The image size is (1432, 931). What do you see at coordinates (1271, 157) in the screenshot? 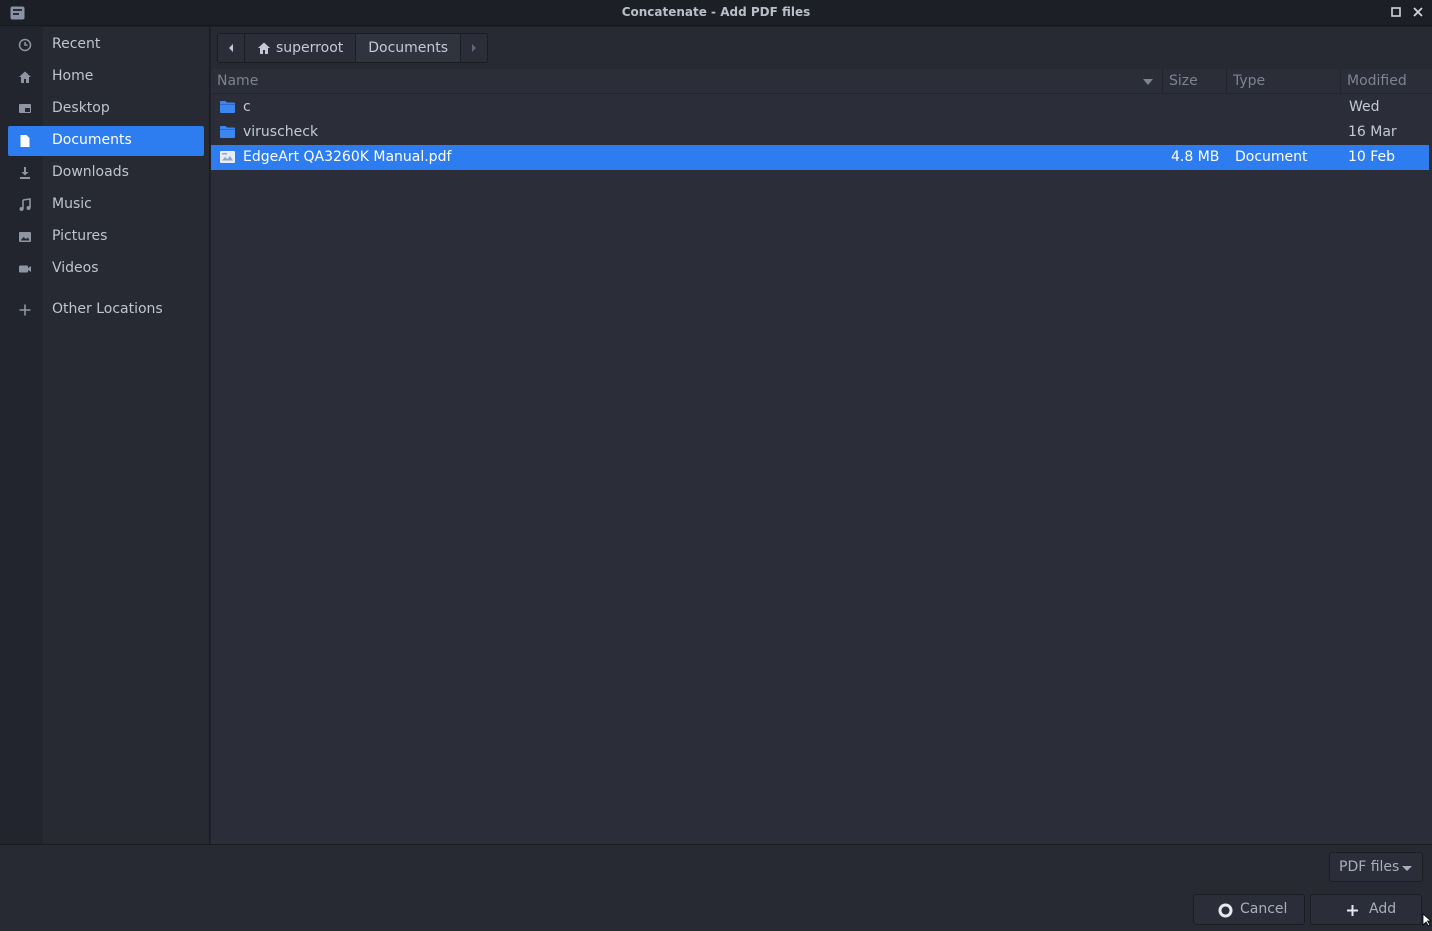
I see `file-type: Document` at bounding box center [1271, 157].